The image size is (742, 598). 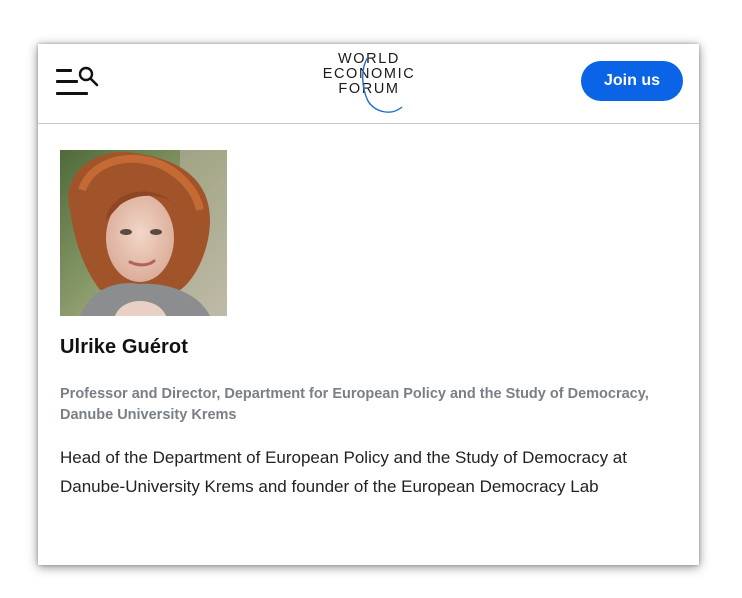 I want to click on search-icon, so click(x=88, y=76).